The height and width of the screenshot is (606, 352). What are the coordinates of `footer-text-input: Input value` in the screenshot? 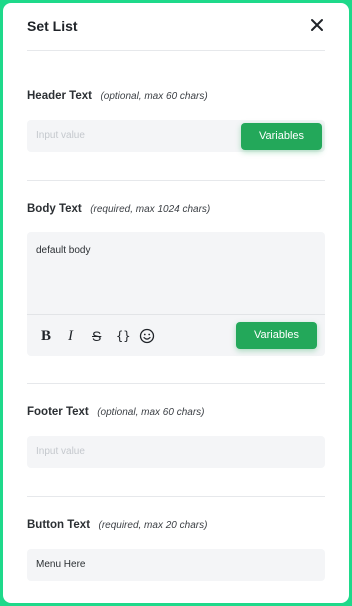 It's located at (176, 452).